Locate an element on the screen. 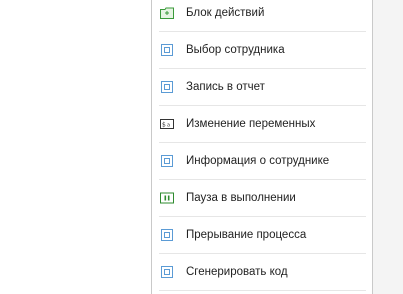 The image size is (403, 294). menu-item-label: Информация о сотруднике is located at coordinates (258, 161).